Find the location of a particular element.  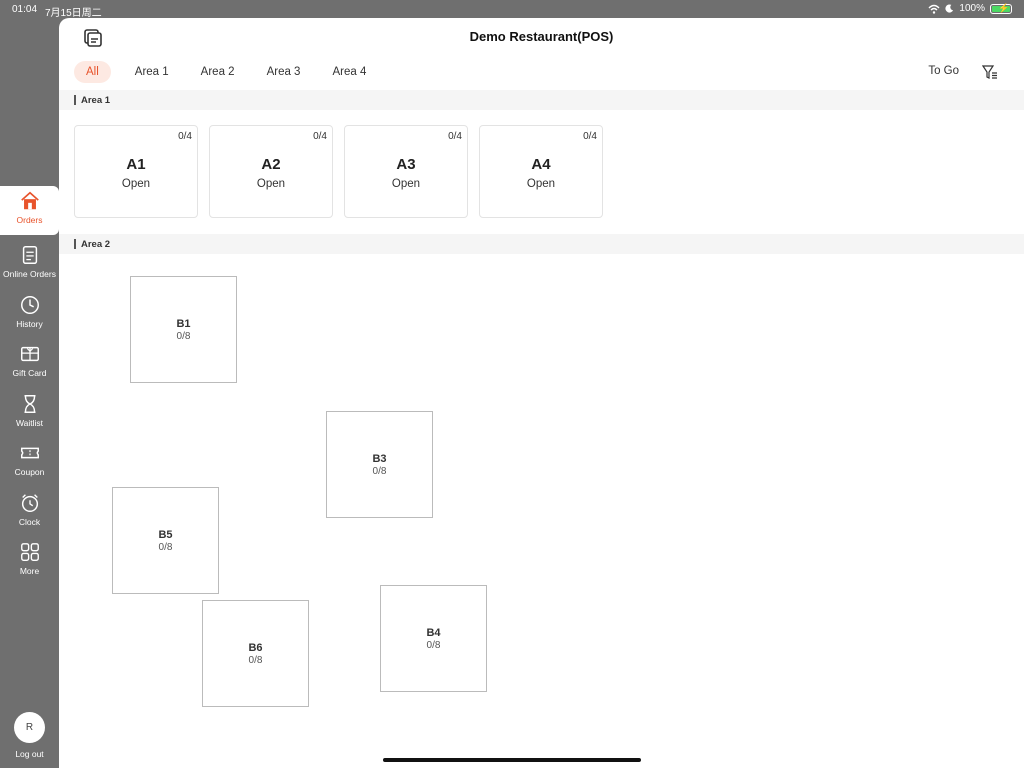

status-date: 7月15日周二 is located at coordinates (73, 13).